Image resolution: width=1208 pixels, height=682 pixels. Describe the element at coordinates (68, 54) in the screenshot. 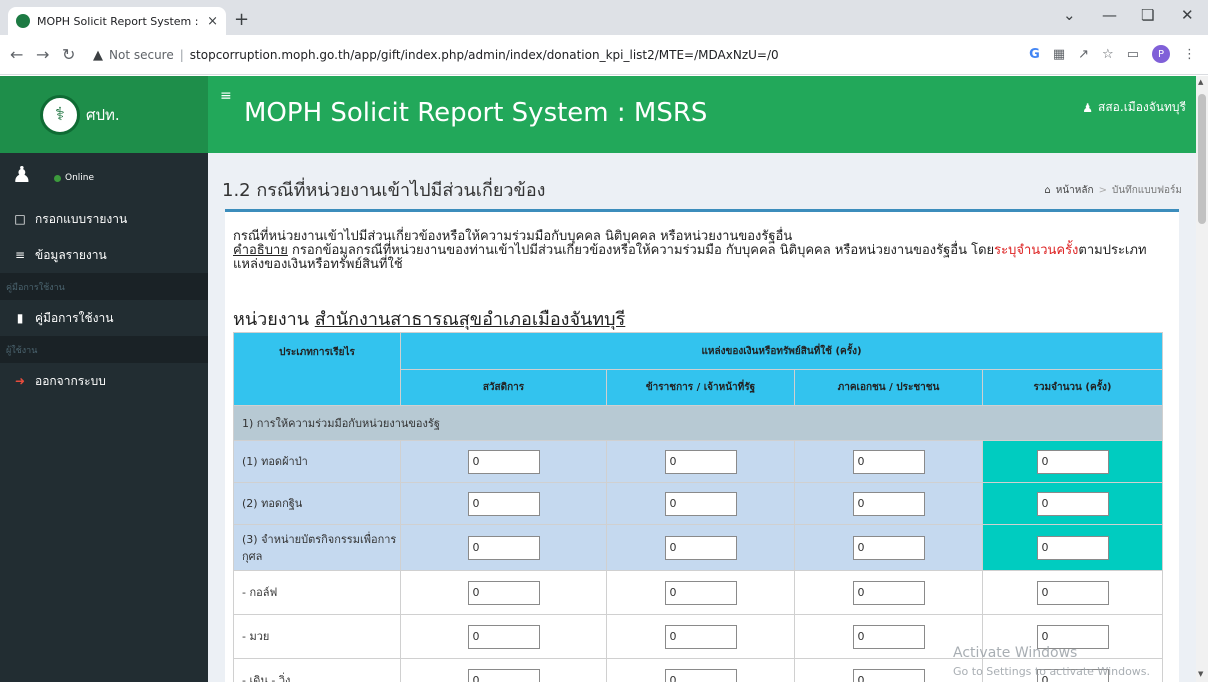

I see `reload-icon: ↻` at that location.